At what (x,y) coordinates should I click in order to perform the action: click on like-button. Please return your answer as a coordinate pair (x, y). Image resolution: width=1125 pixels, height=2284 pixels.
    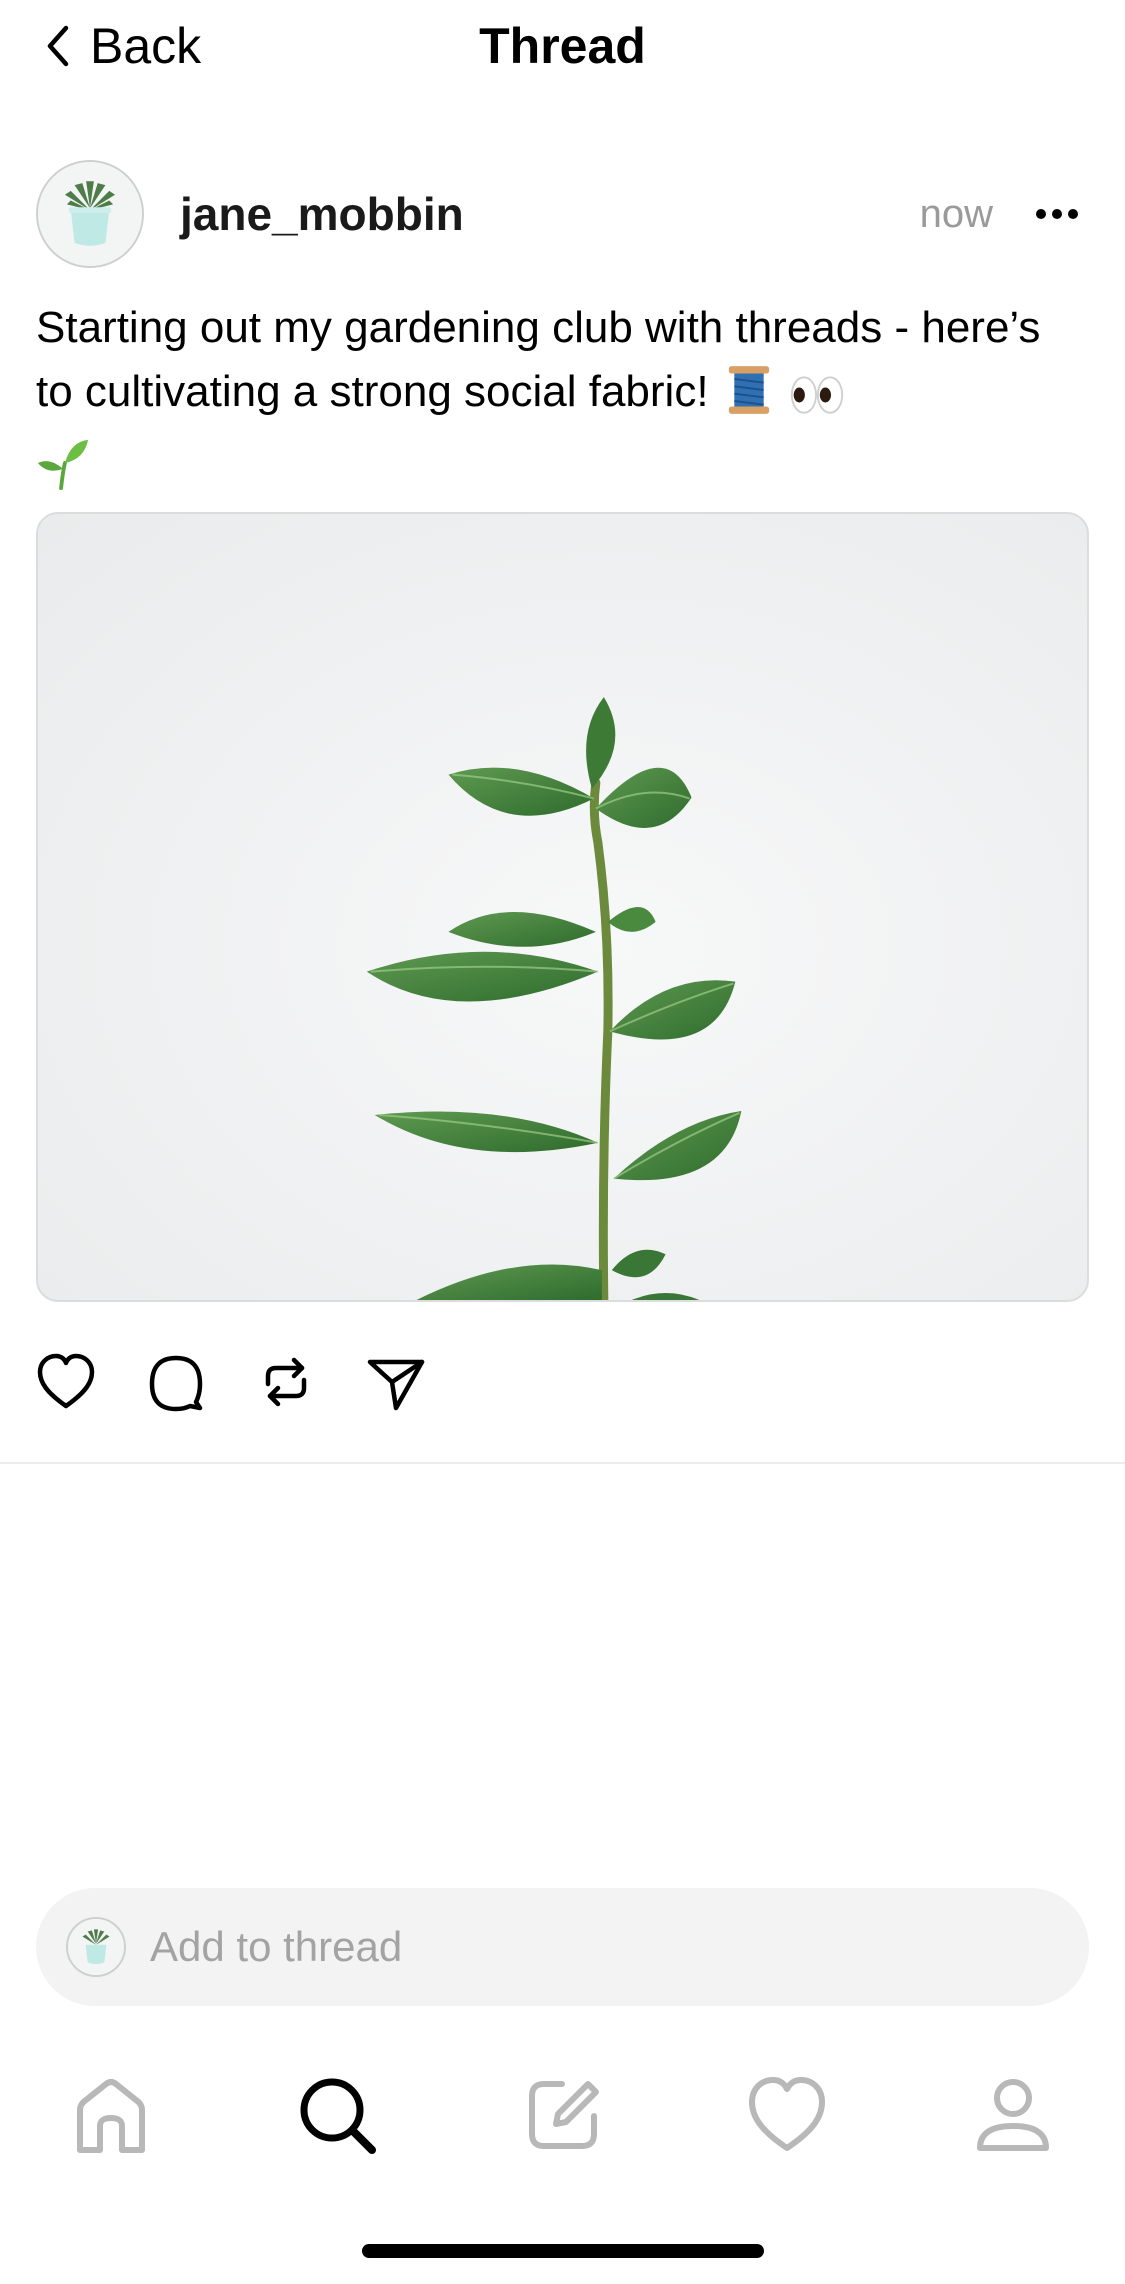
    Looking at the image, I should click on (66, 1382).